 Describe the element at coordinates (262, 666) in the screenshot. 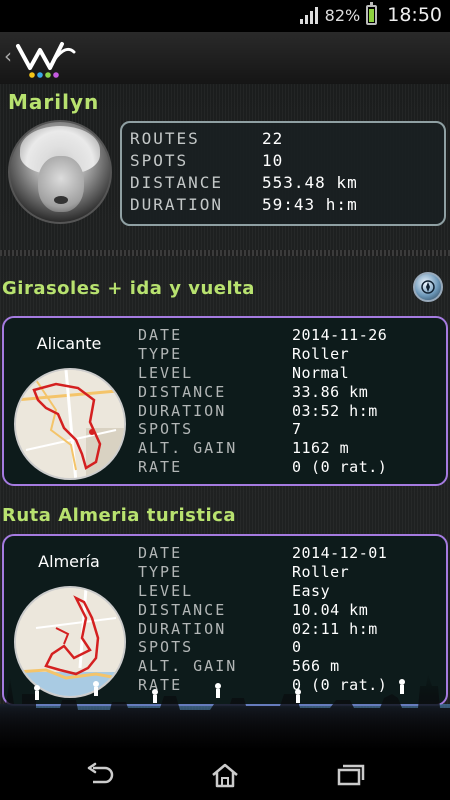

I see `detail-row-alt-gain: ALT. GAIN 566 m` at that location.